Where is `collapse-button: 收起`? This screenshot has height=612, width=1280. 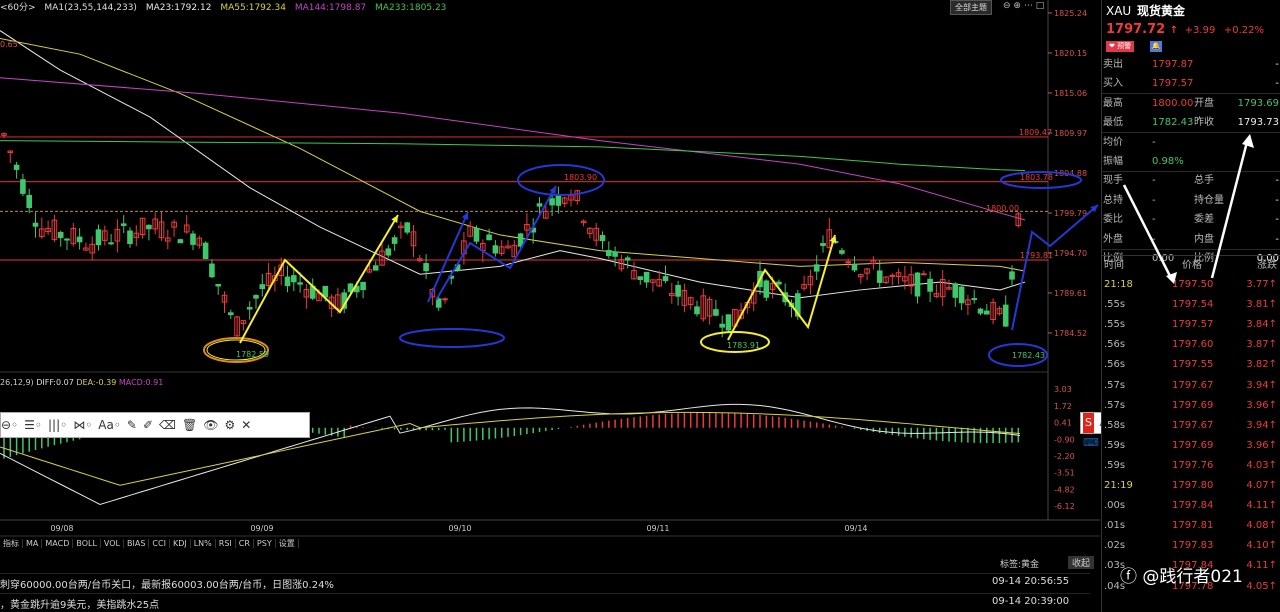 collapse-button: 收起 is located at coordinates (1081, 562).